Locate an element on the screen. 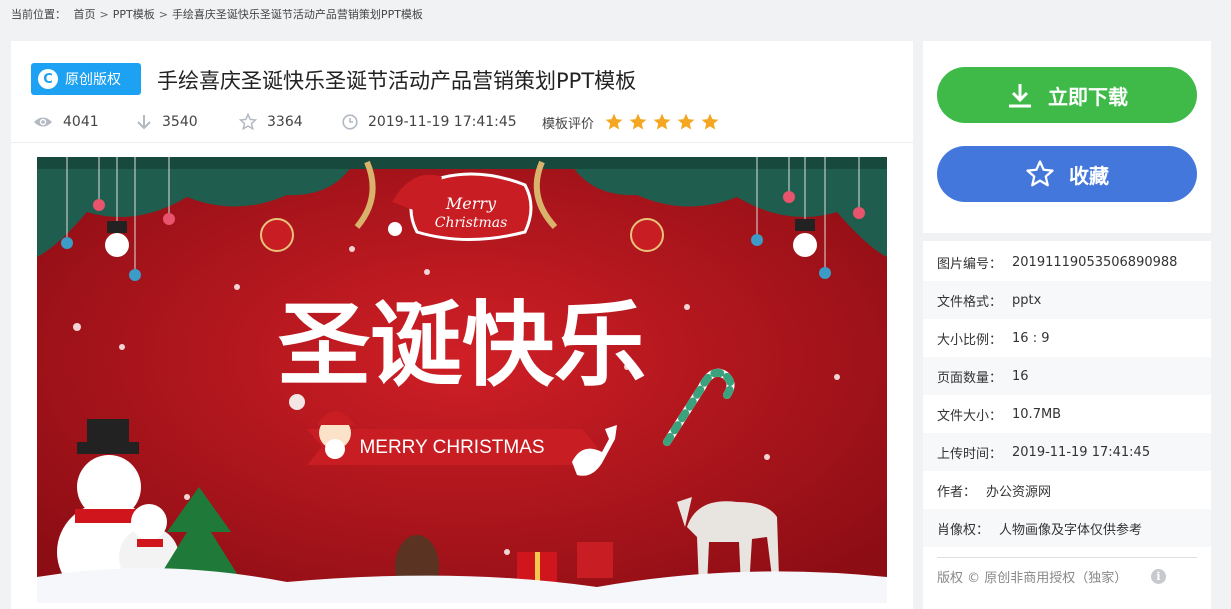 This screenshot has width=1231, height=609. info-divider is located at coordinates (1067, 557).